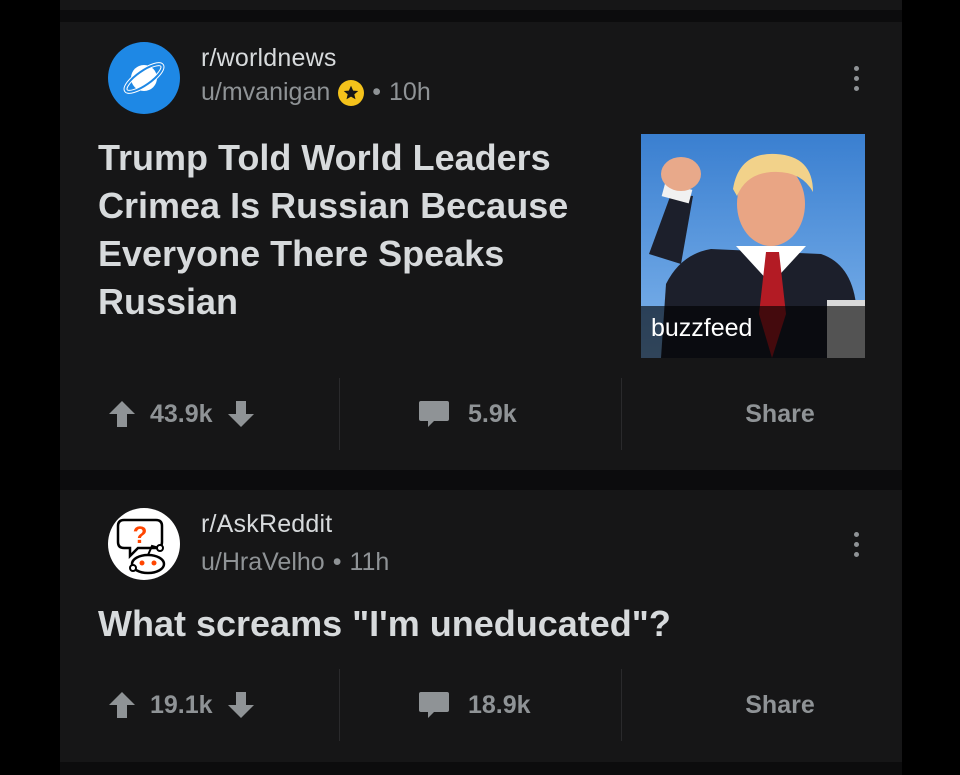  What do you see at coordinates (753, 246) in the screenshot?
I see `post-thumbnail: buzzfeed` at bounding box center [753, 246].